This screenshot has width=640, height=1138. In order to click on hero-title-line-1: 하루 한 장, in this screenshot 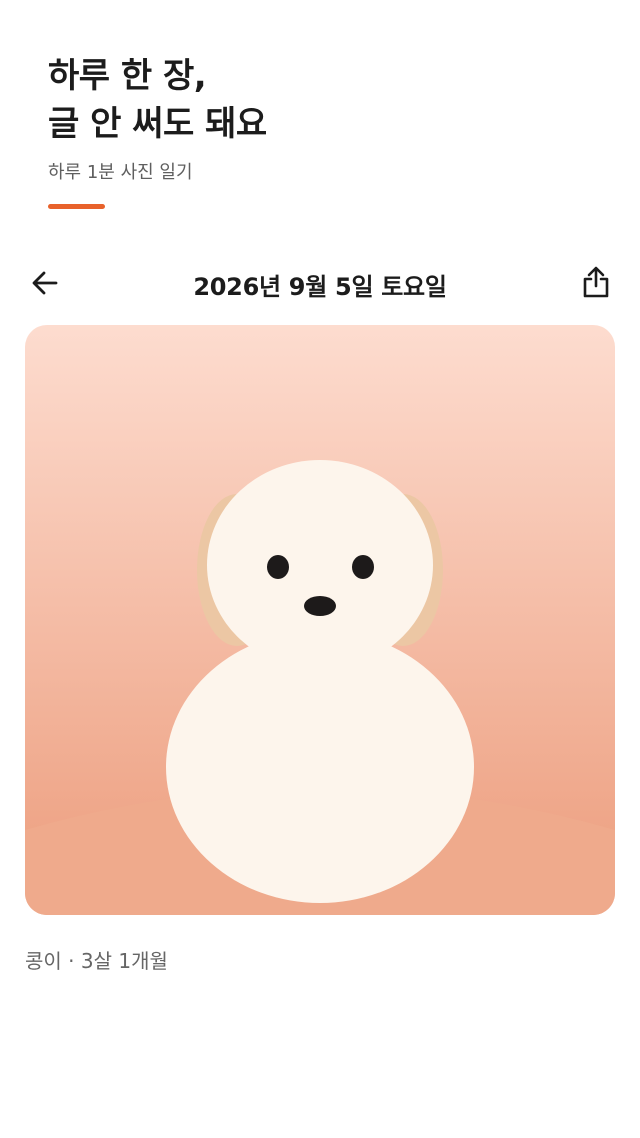, I will do `click(127, 76)`.